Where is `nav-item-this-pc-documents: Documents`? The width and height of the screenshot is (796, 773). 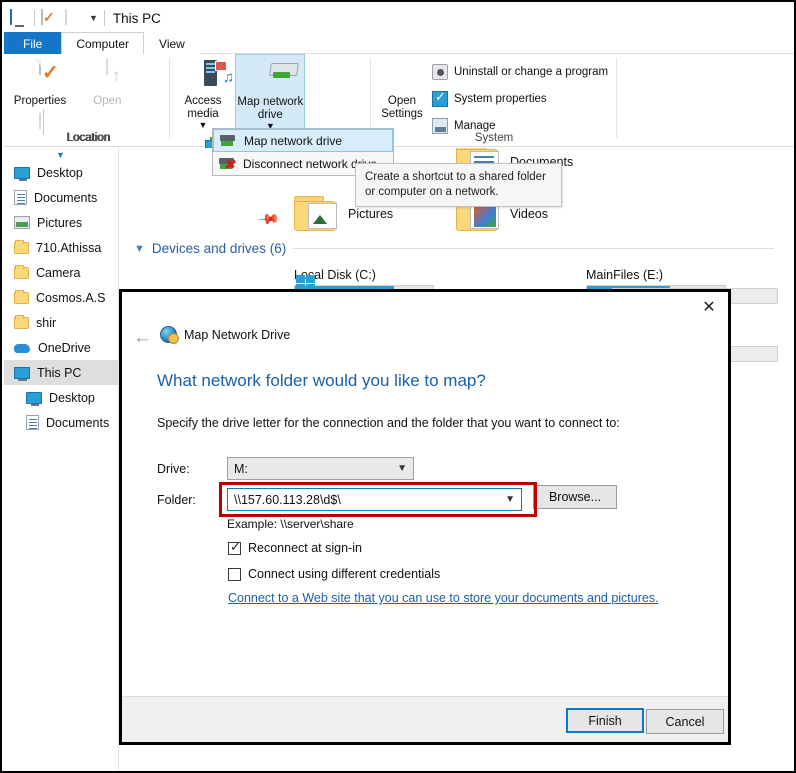
nav-item-this-pc-documents: Documents is located at coordinates (61, 422).